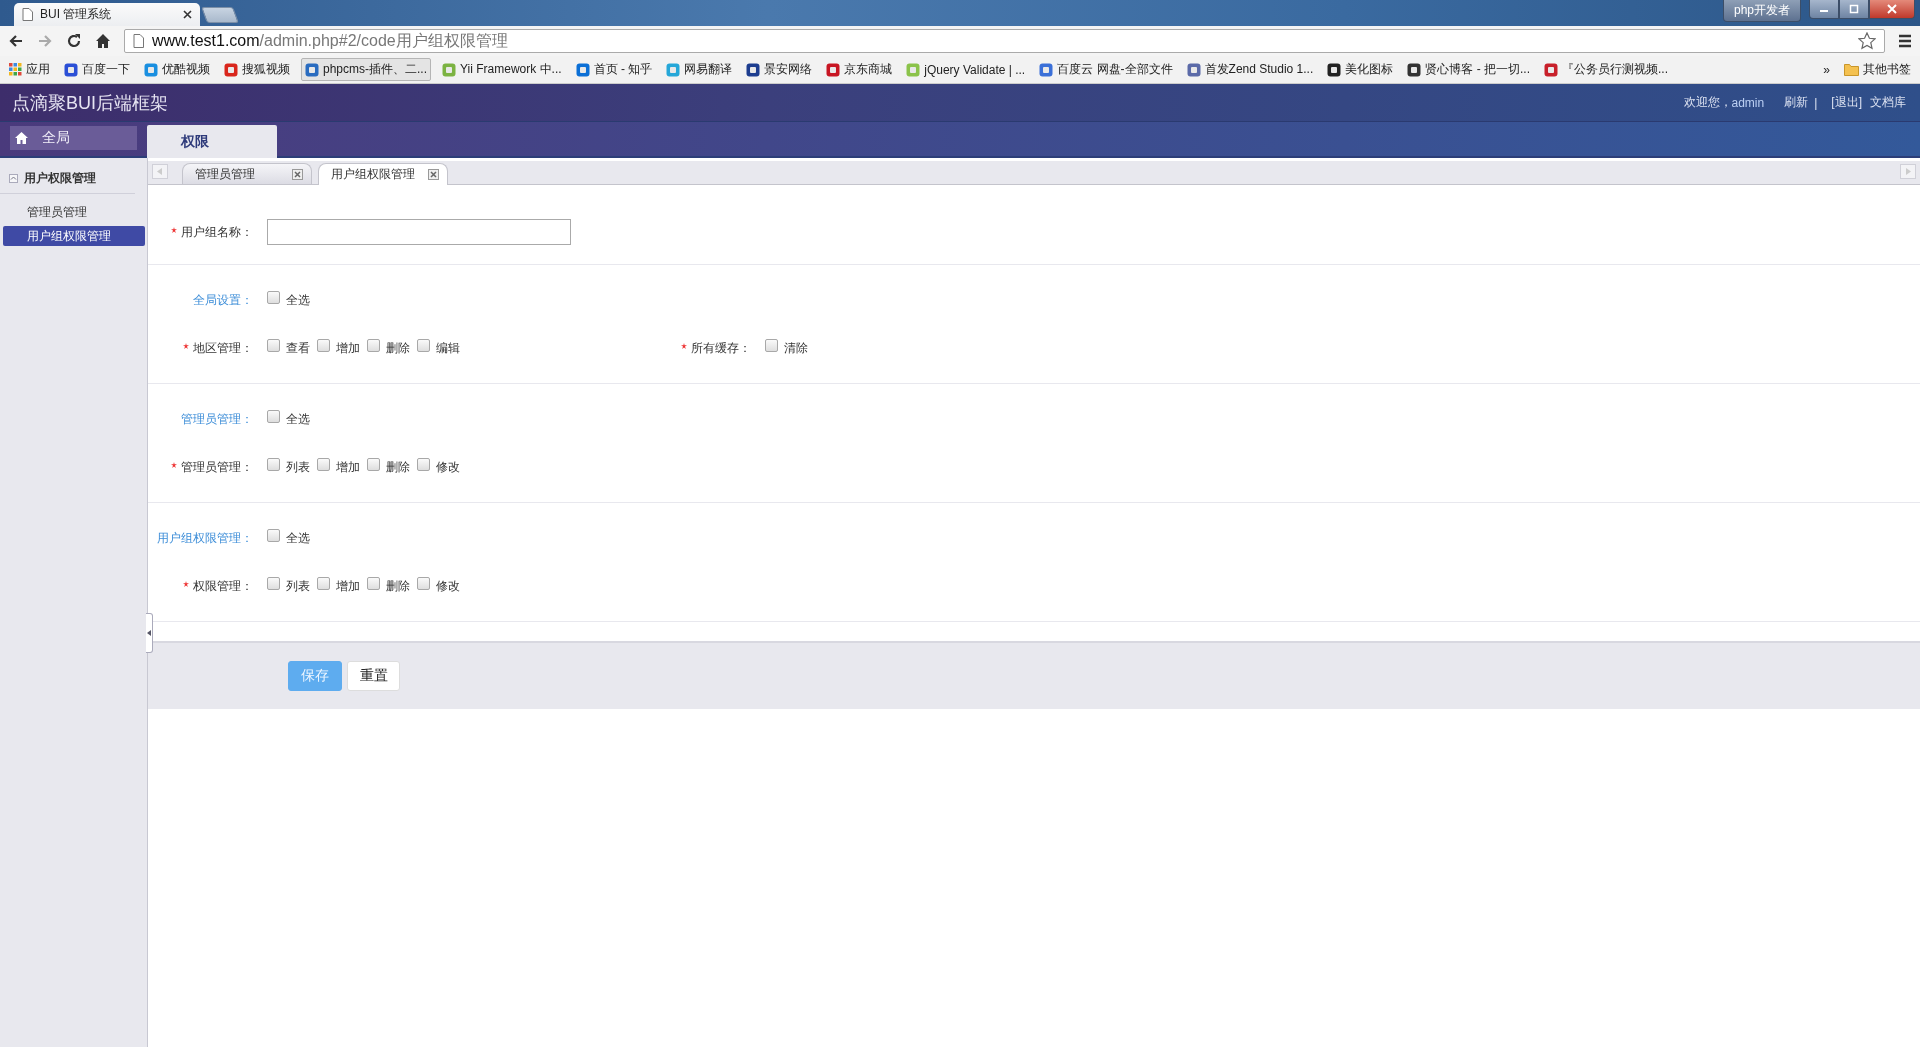 This screenshot has width=1920, height=1047. I want to click on bookmark: 百度云 网盘-全部文件, so click(1106, 69).